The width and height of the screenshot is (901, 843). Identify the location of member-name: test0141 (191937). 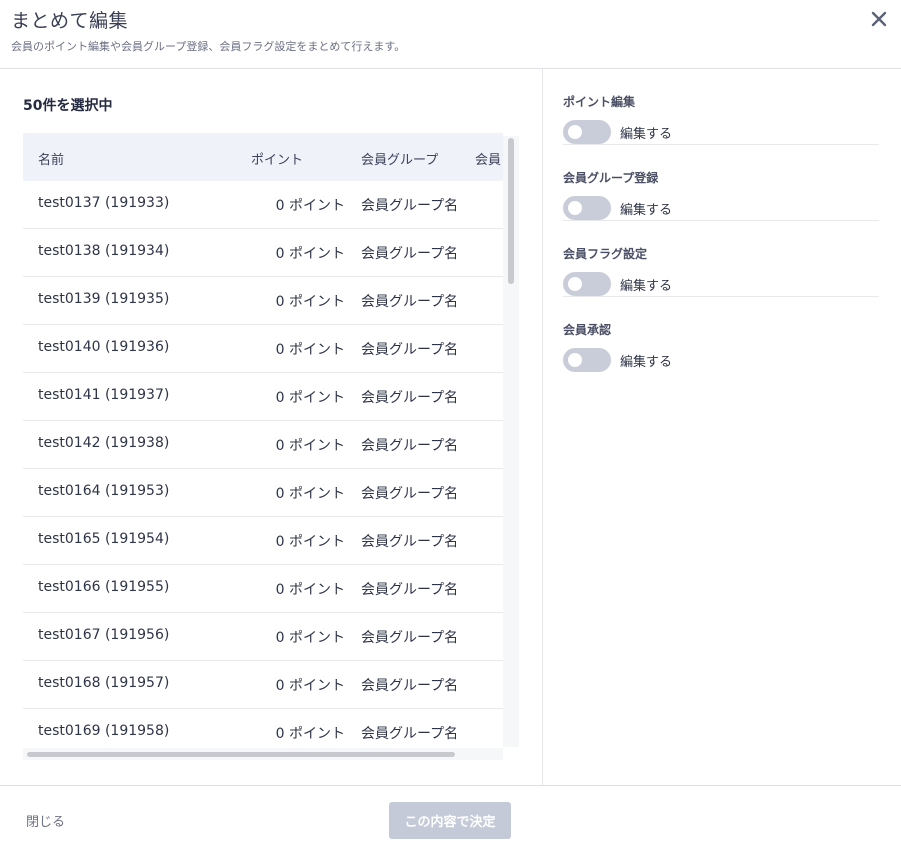
(104, 395).